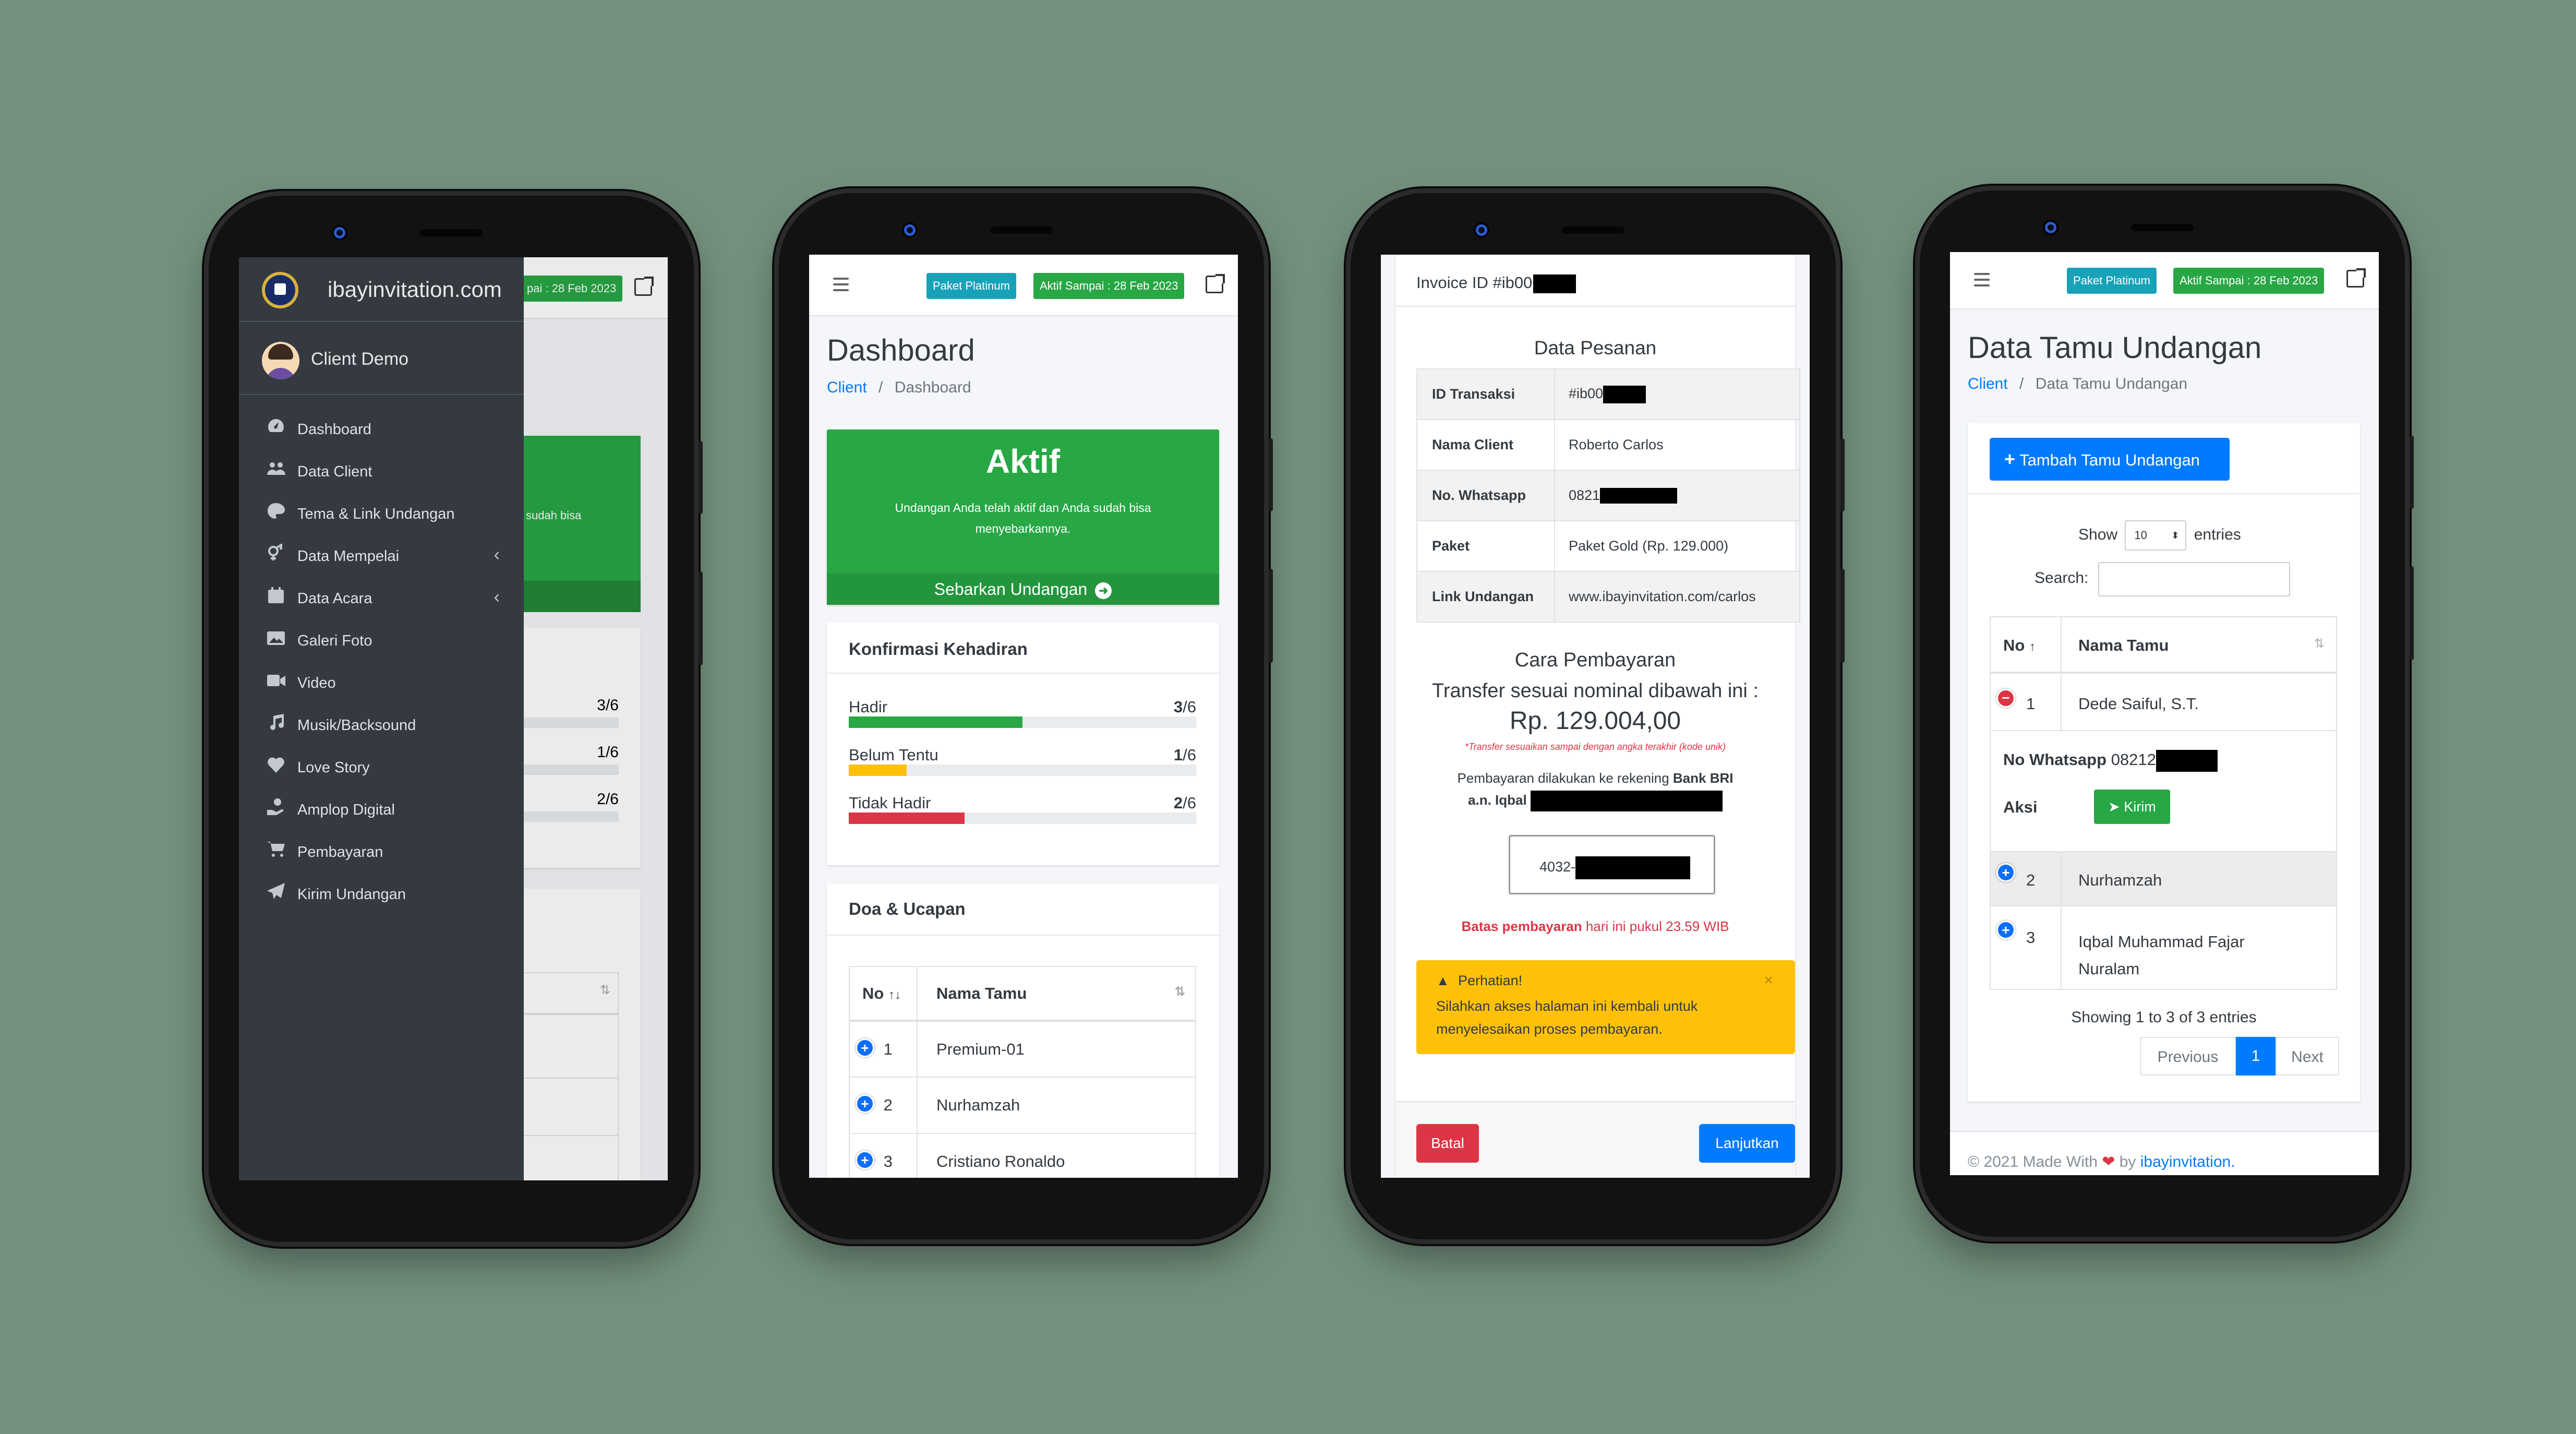 The image size is (2576, 1434). Describe the element at coordinates (381, 290) in the screenshot. I see `sidebar-brand: ibayinvitation.com` at that location.